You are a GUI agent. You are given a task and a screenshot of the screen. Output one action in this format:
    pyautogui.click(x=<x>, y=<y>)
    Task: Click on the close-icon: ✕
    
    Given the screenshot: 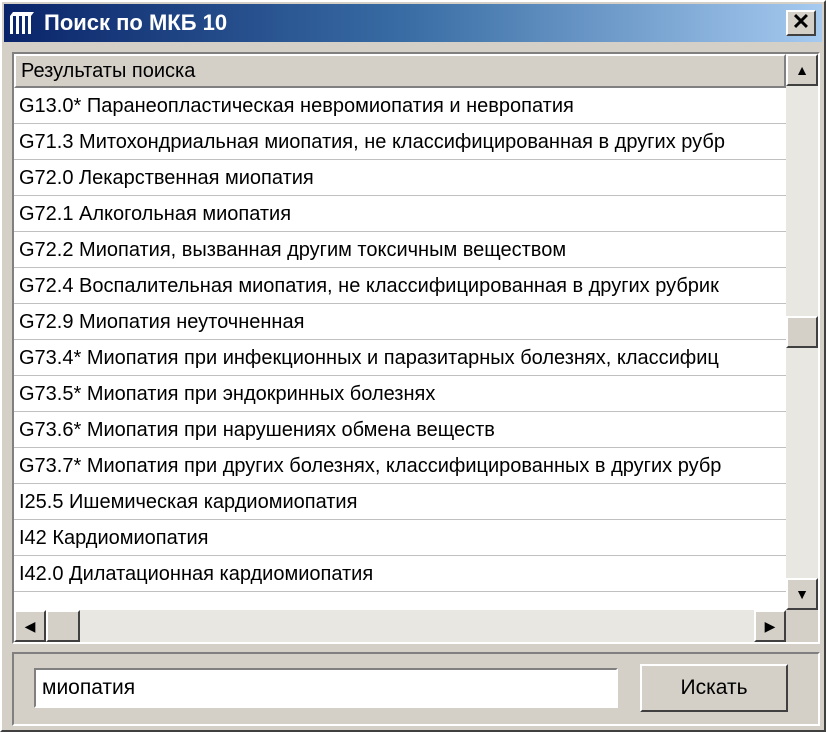 What is the action you would take?
    pyautogui.click(x=801, y=21)
    